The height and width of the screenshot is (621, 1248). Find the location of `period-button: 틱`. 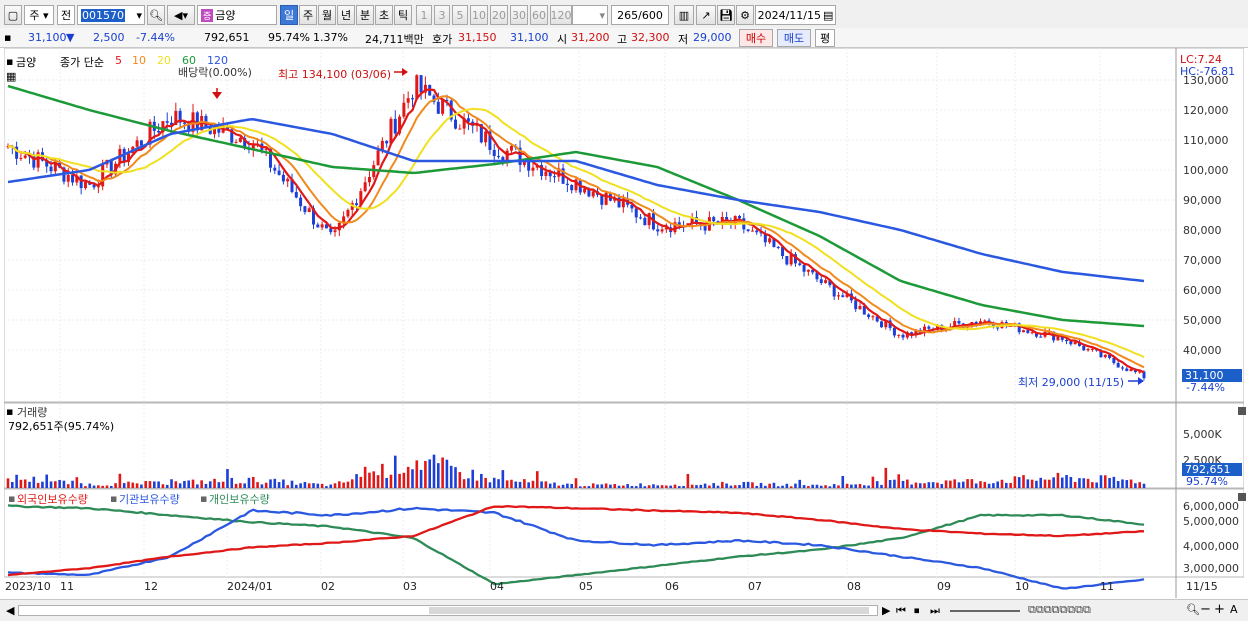

period-button: 틱 is located at coordinates (403, 15).